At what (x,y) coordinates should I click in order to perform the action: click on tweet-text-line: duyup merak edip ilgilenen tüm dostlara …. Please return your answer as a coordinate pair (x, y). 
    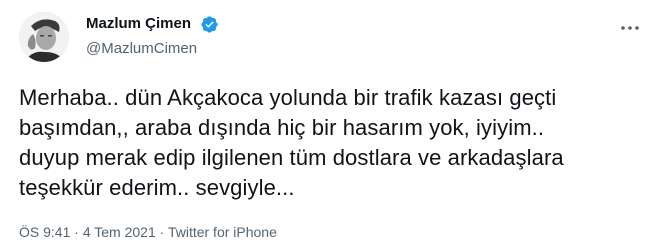
    Looking at the image, I should click on (291, 157).